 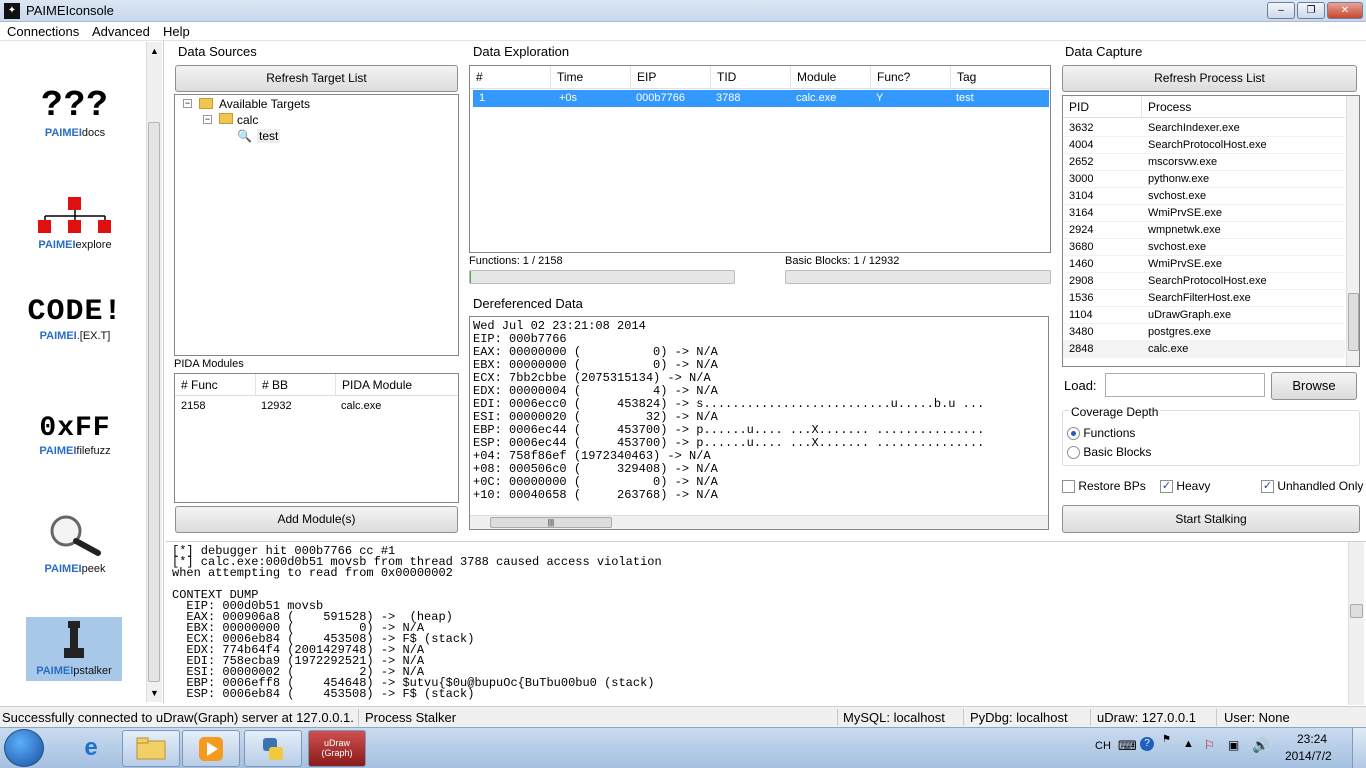 What do you see at coordinates (643, 77) in the screenshot?
I see `col-eip: EIP` at bounding box center [643, 77].